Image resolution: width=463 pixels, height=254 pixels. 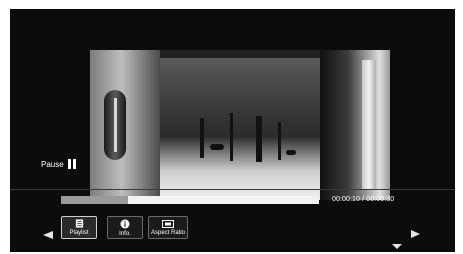 I want to click on door-edge-bar, so click(x=369, y=125).